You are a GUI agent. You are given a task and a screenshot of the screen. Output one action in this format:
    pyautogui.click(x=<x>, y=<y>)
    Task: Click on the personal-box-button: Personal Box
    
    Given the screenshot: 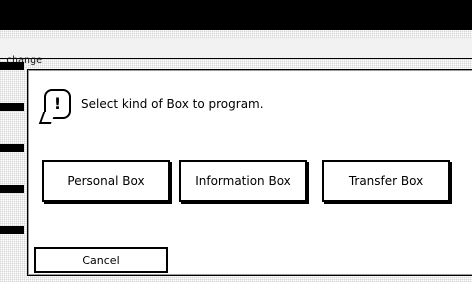 What is the action you would take?
    pyautogui.click(x=106, y=181)
    